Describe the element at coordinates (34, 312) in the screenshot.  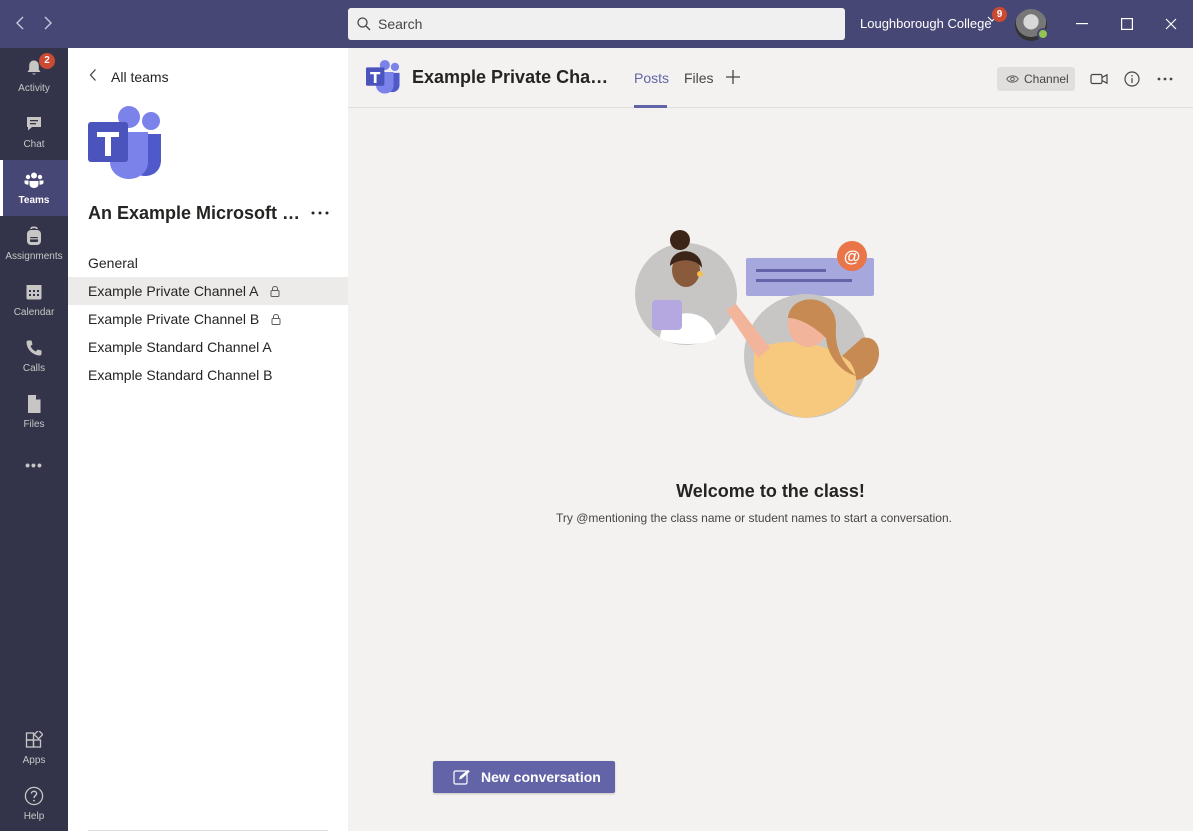
I see `rail-item-label: Calendar` at that location.